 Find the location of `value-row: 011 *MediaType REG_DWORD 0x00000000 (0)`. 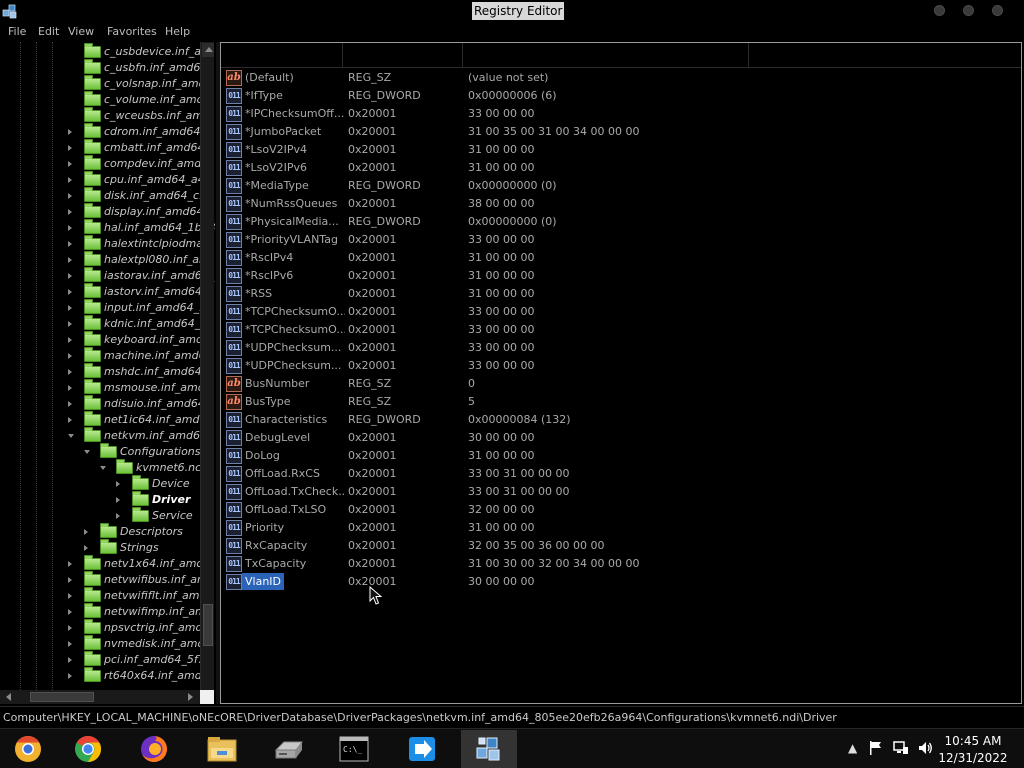

value-row: 011 *MediaType REG_DWORD 0x00000000 (0) is located at coordinates (621, 186).